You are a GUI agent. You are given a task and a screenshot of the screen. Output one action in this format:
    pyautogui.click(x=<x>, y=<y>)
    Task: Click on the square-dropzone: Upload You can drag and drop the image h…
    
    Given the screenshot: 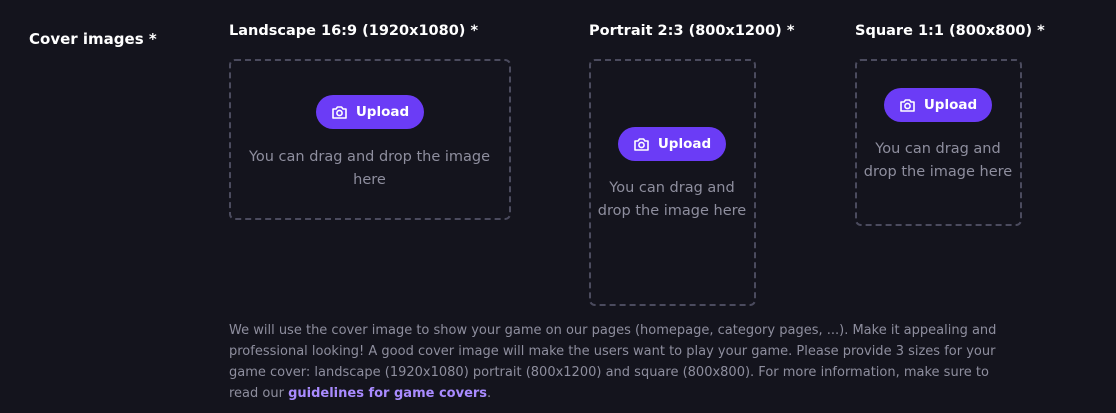 What is the action you would take?
    pyautogui.click(x=938, y=142)
    